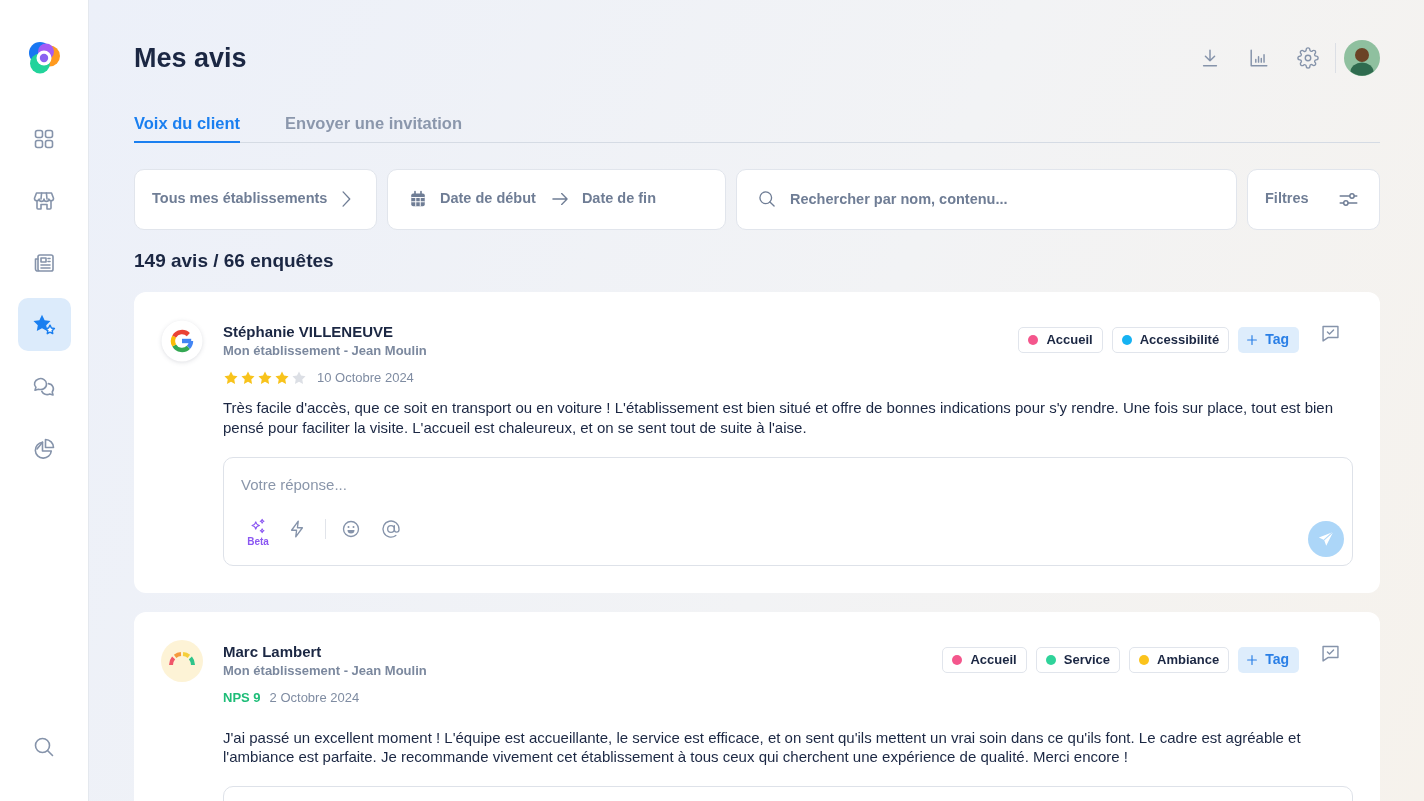 This screenshot has width=1424, height=801. What do you see at coordinates (242, 697) in the screenshot?
I see `nps-score: NPS 9` at bounding box center [242, 697].